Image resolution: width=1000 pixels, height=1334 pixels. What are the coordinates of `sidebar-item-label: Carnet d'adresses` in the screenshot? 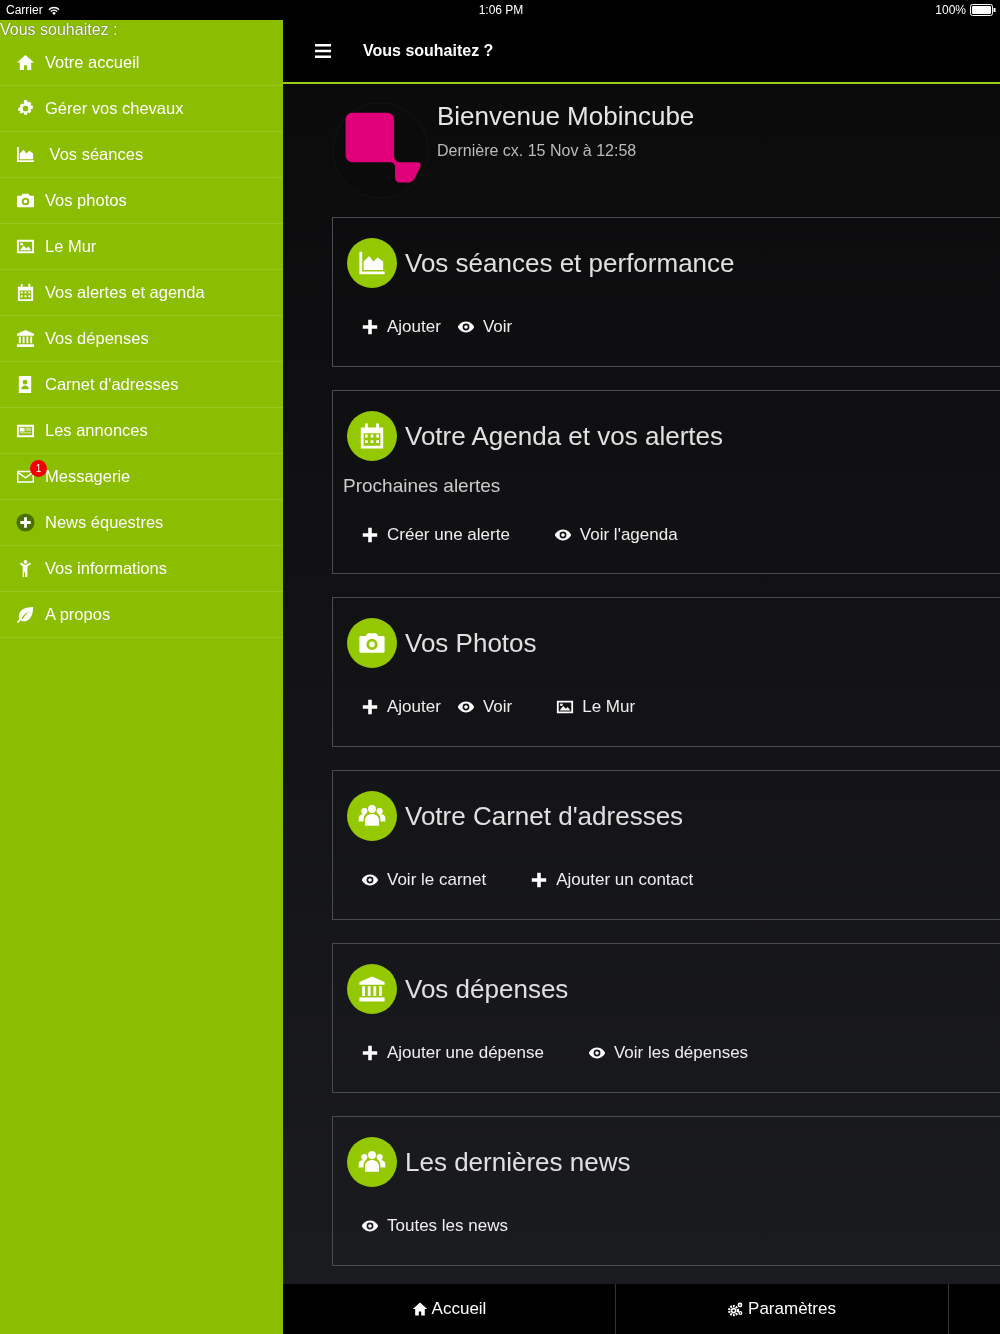 It's located at (112, 384).